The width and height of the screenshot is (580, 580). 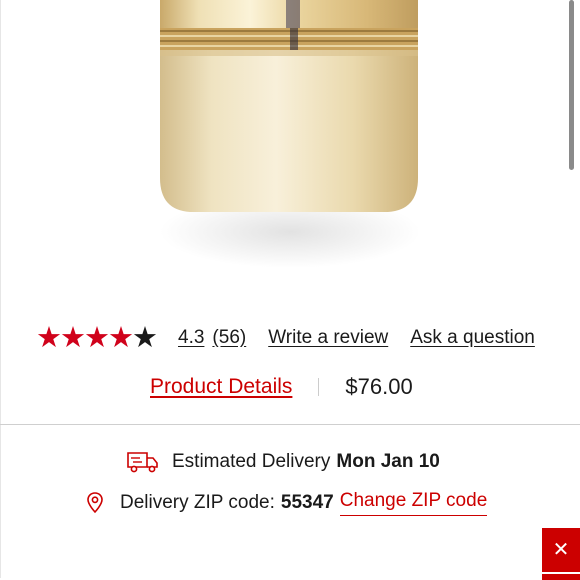 What do you see at coordinates (379, 386) in the screenshot?
I see `price: $76.00` at bounding box center [379, 386].